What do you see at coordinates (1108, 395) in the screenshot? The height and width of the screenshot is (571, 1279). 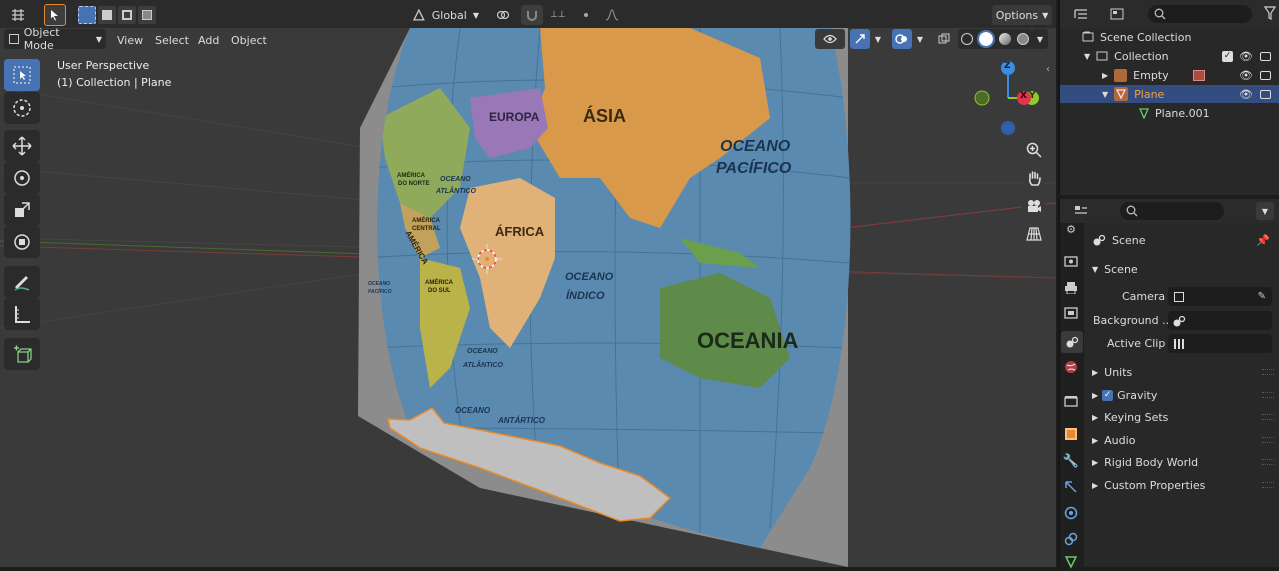 I see `gravity-checkbox: ✓` at bounding box center [1108, 395].